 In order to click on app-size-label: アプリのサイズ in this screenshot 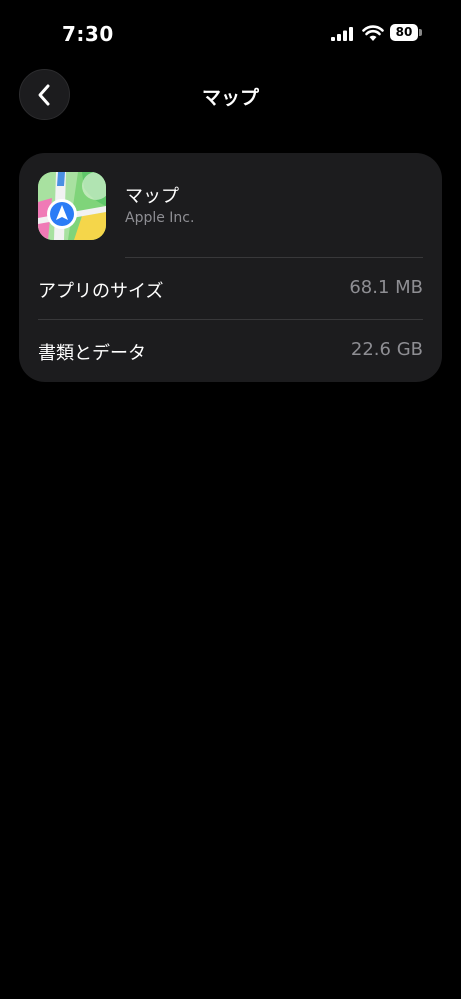, I will do `click(101, 291)`.